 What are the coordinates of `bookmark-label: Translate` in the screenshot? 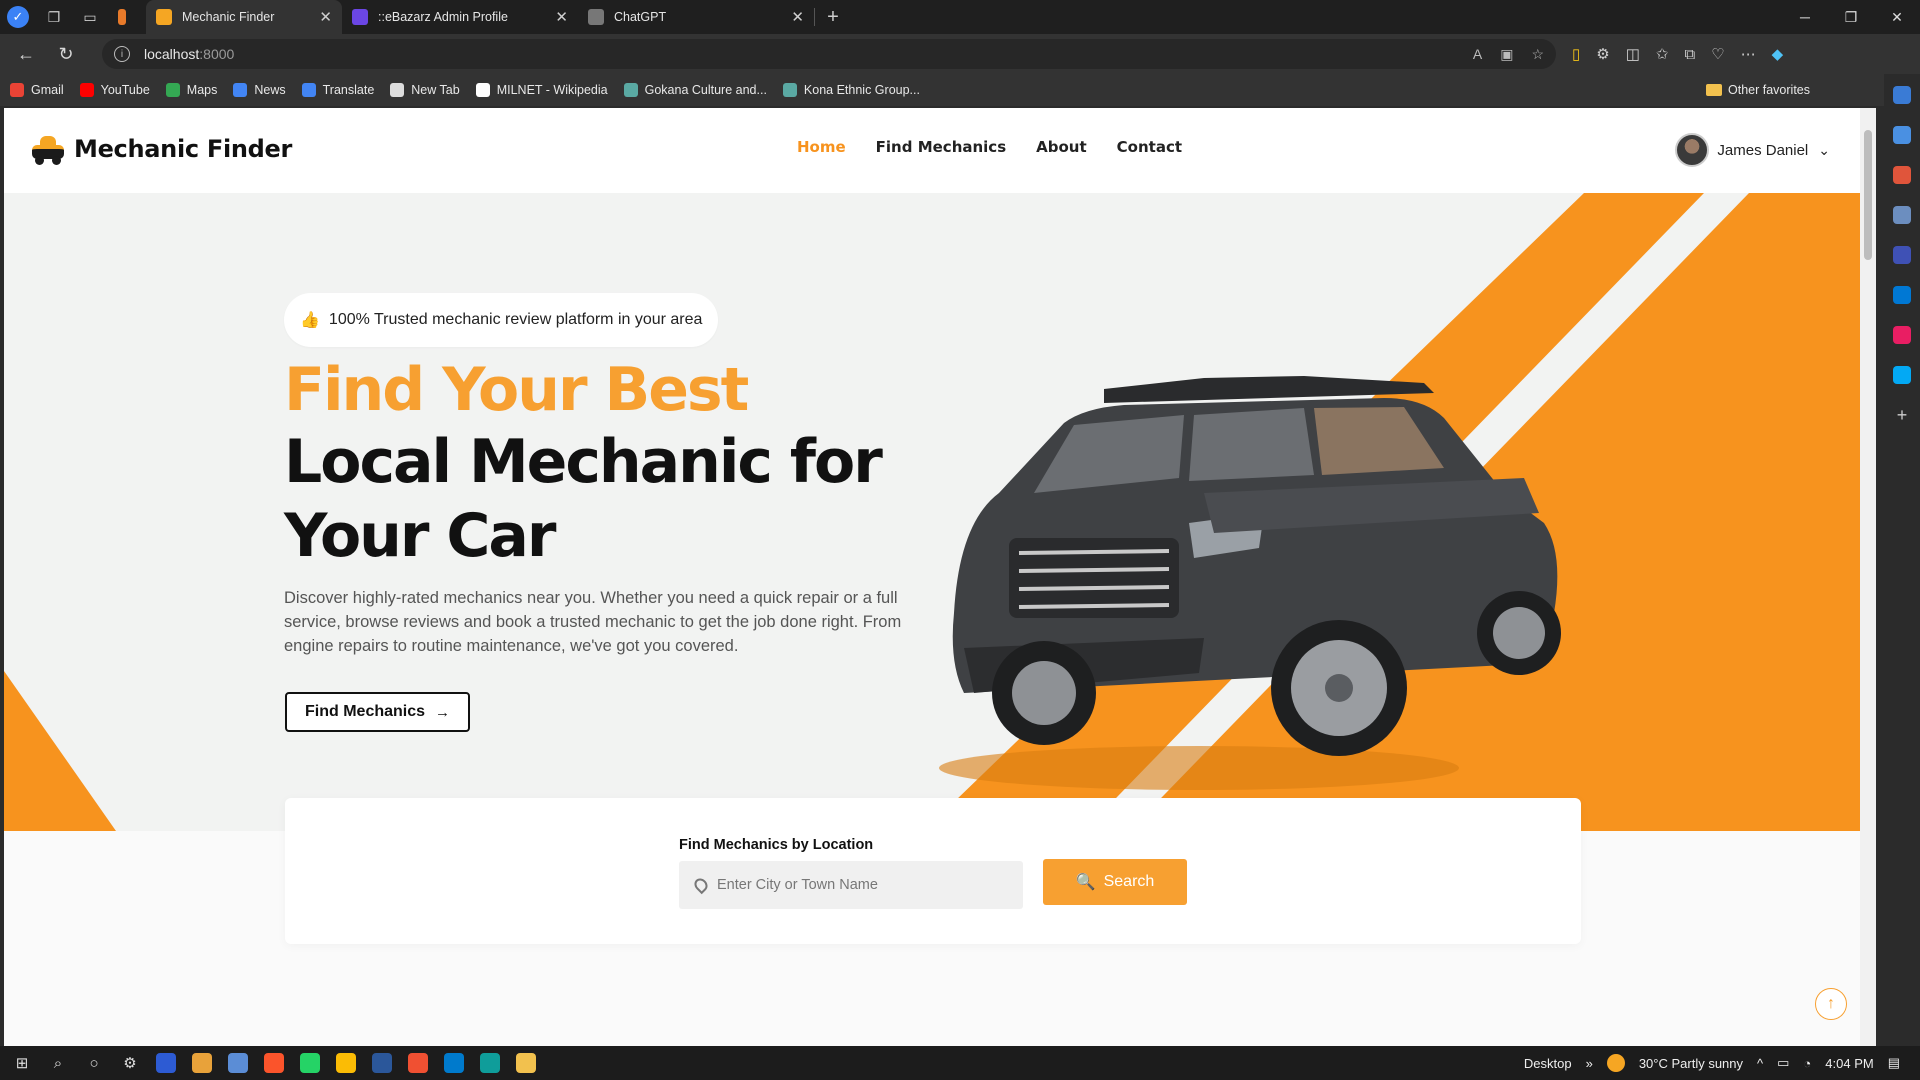 It's located at (348, 90).